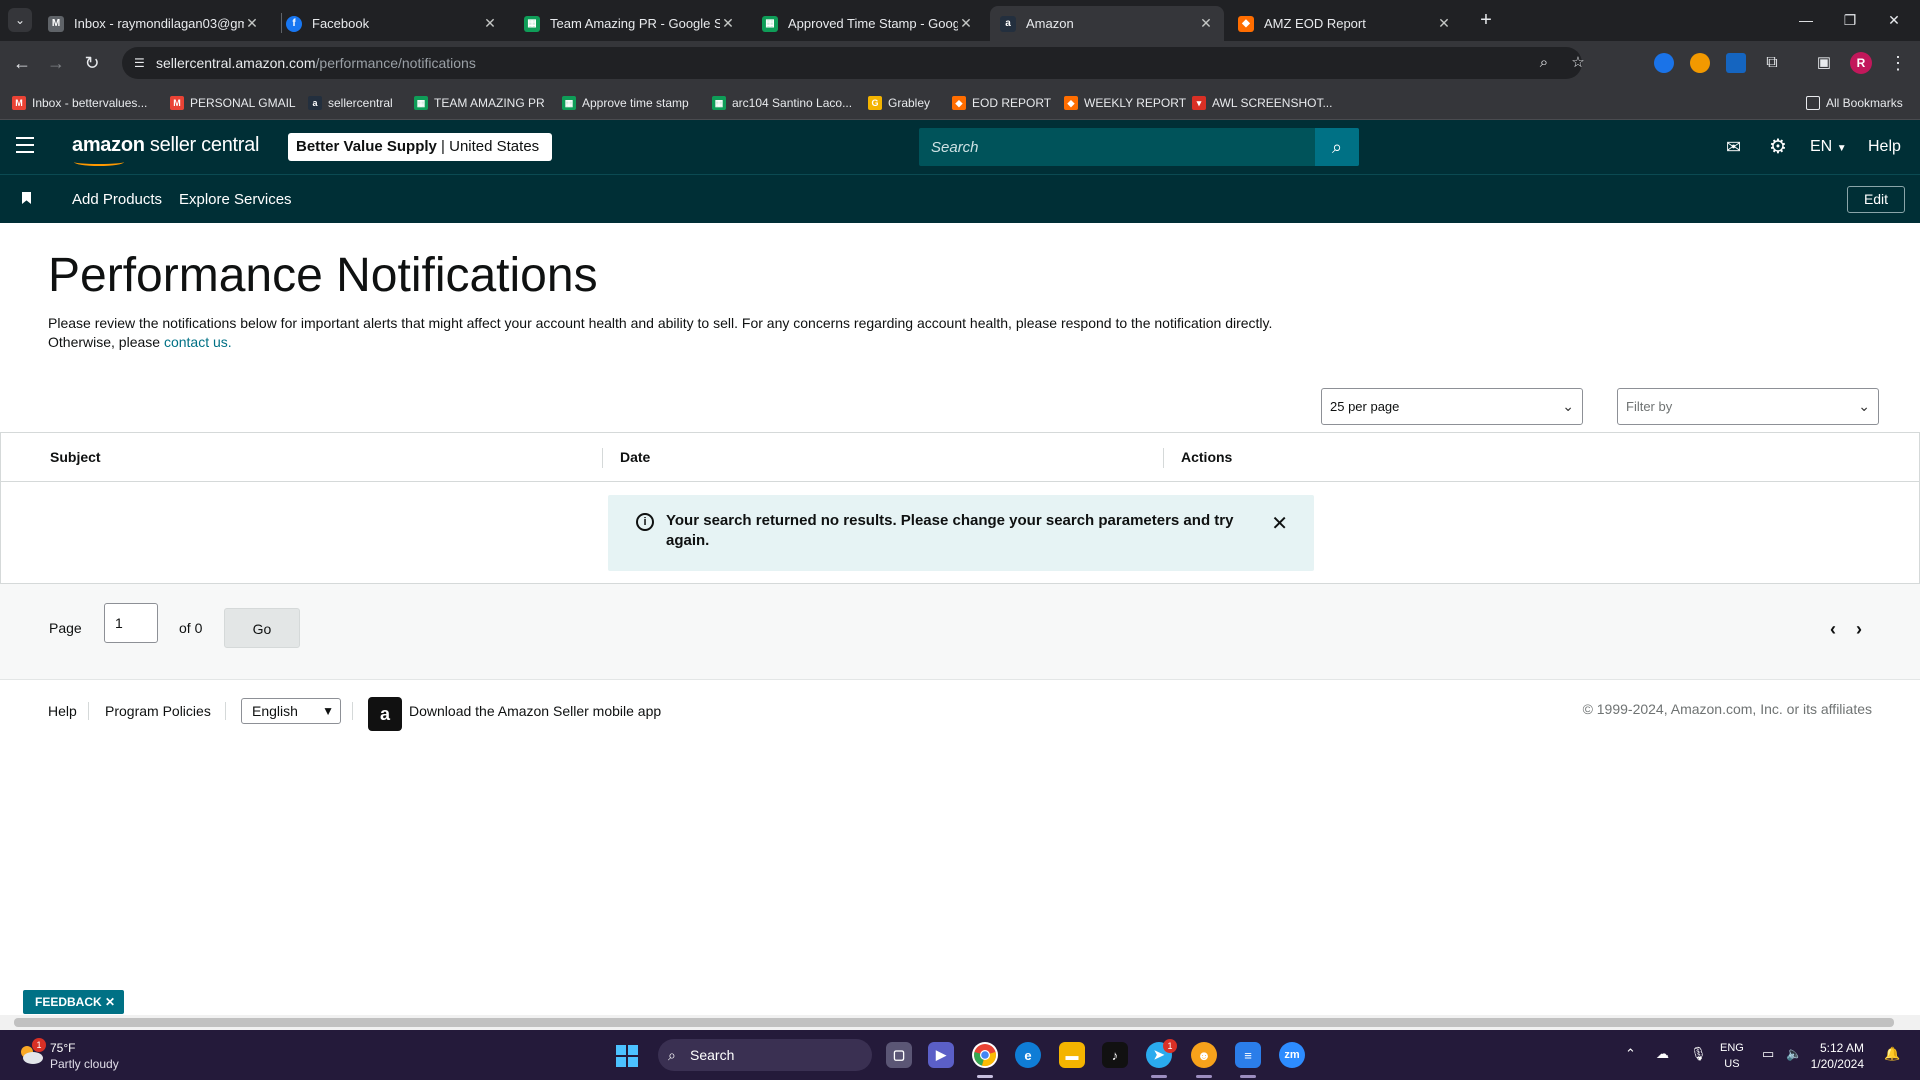 Image resolution: width=1920 pixels, height=1080 pixels. What do you see at coordinates (954, 1022) in the screenshot?
I see `scrollbar-thumb` at bounding box center [954, 1022].